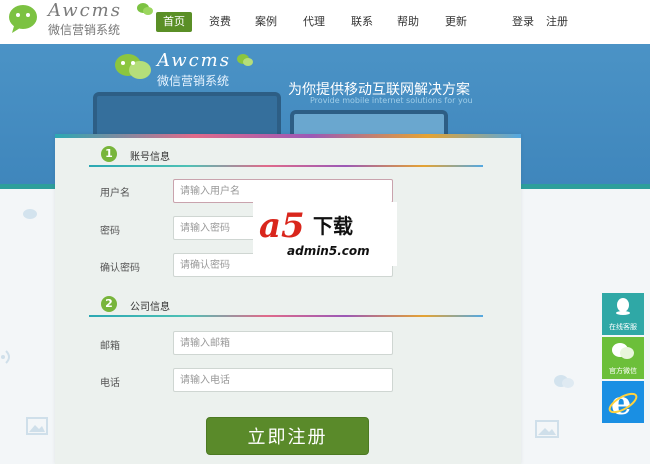  I want to click on section-number-2: 2, so click(109, 304).